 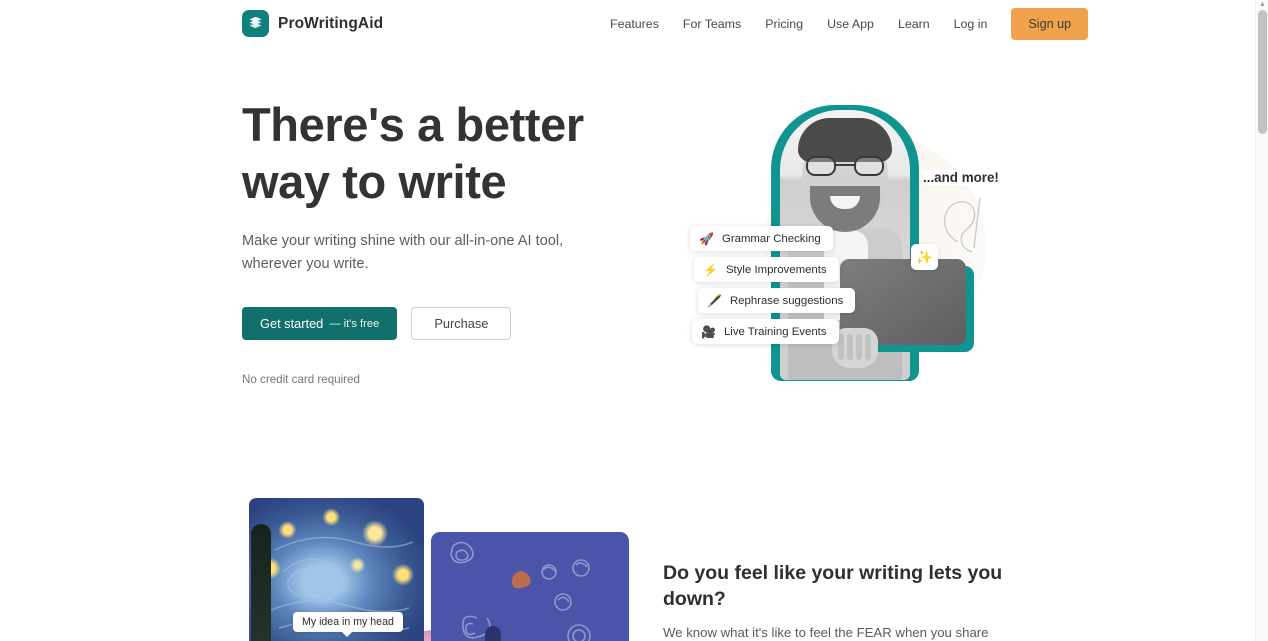 What do you see at coordinates (442, 153) in the screenshot?
I see `page-title: There's a better way to write` at bounding box center [442, 153].